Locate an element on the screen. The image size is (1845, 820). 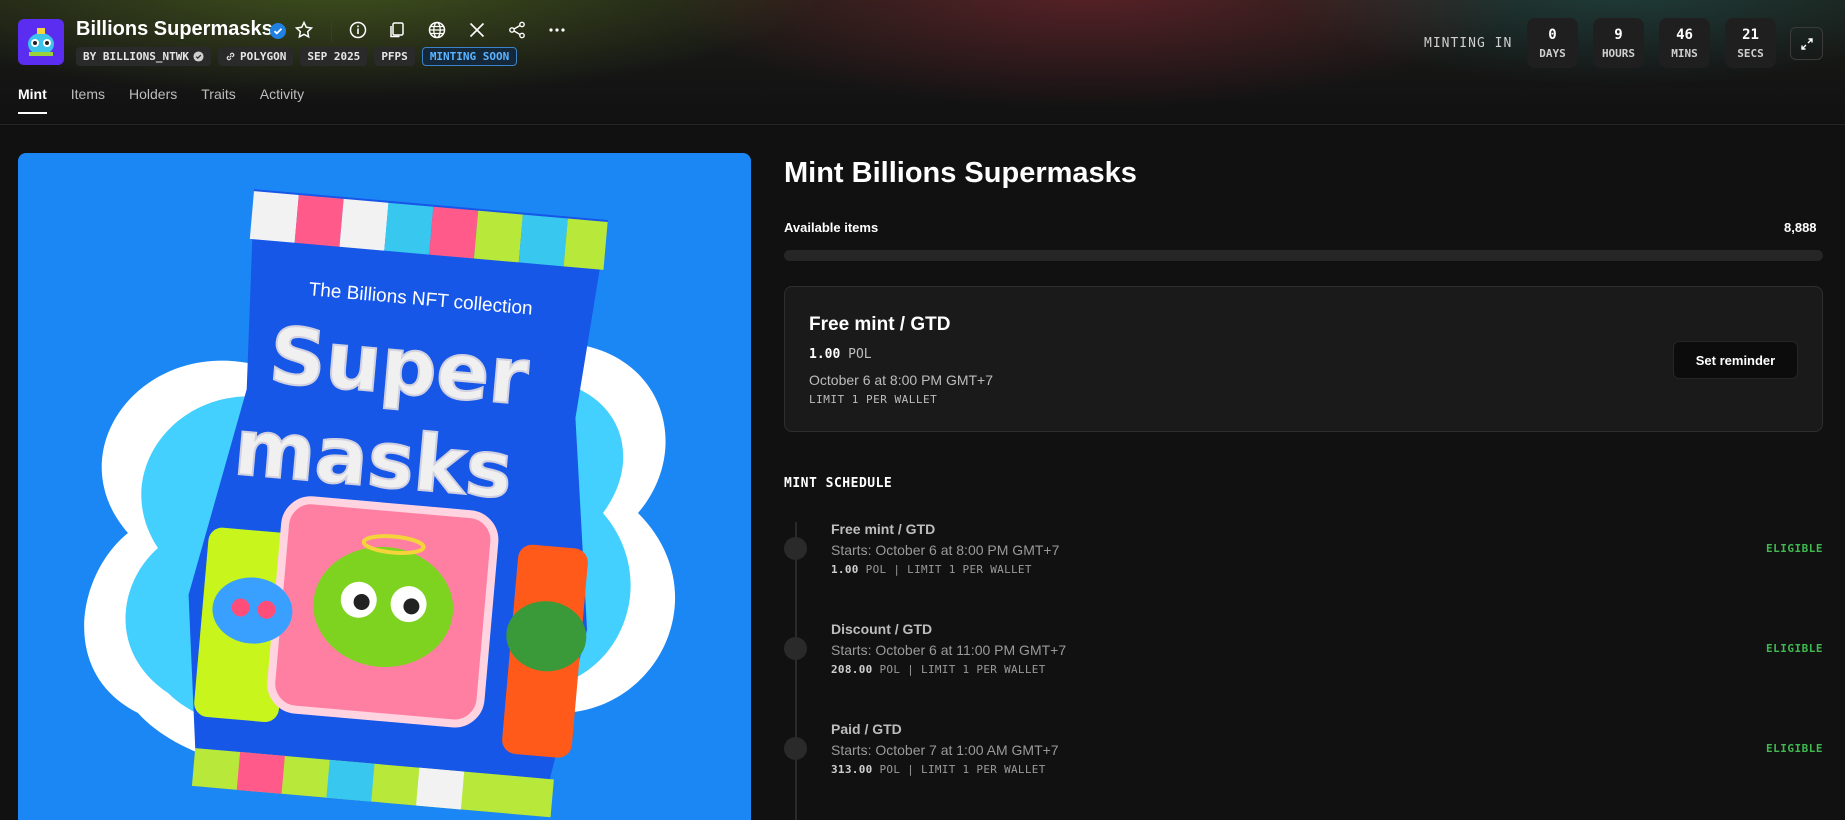
collection-tabs: Mint Items Holders Traits Activity is located at coordinates (161, 100).